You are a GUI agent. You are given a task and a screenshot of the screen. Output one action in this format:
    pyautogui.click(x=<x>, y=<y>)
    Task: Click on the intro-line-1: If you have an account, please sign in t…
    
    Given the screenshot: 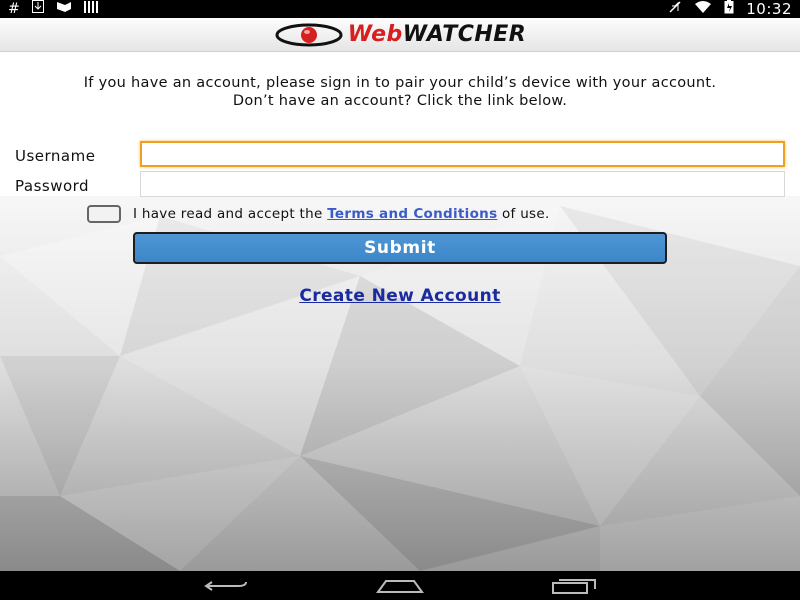 What is the action you would take?
    pyautogui.click(x=400, y=83)
    